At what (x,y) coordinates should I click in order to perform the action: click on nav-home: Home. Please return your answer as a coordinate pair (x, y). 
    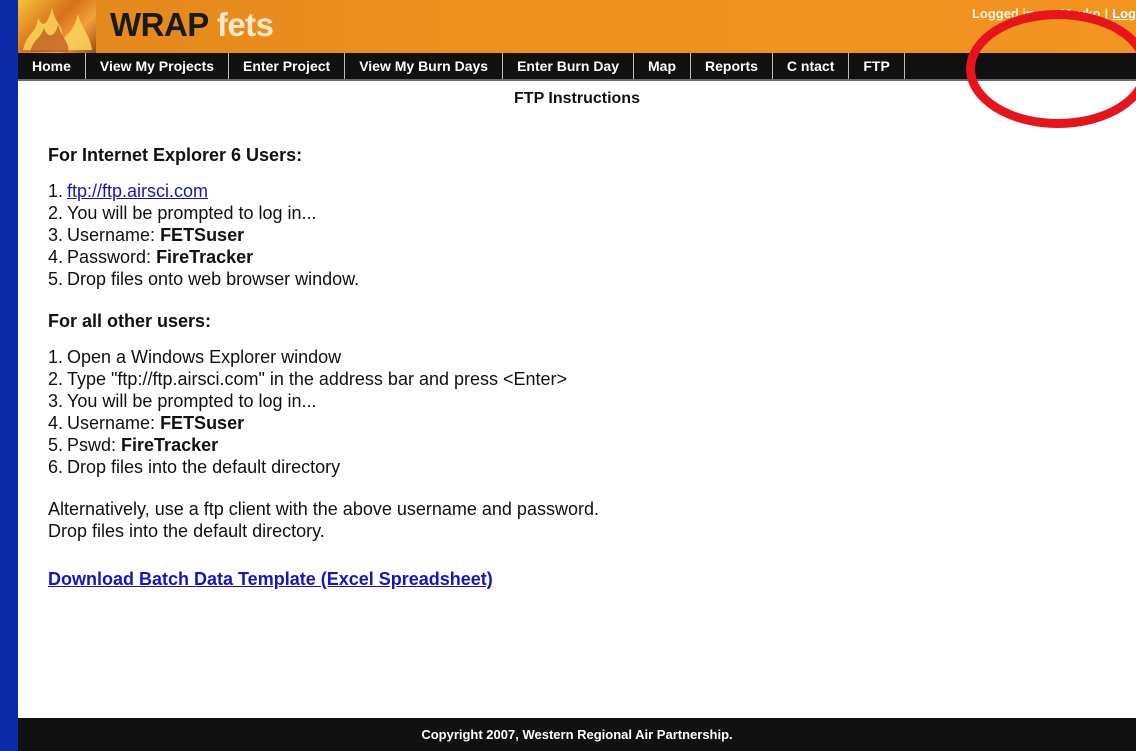
    Looking at the image, I should click on (52, 66).